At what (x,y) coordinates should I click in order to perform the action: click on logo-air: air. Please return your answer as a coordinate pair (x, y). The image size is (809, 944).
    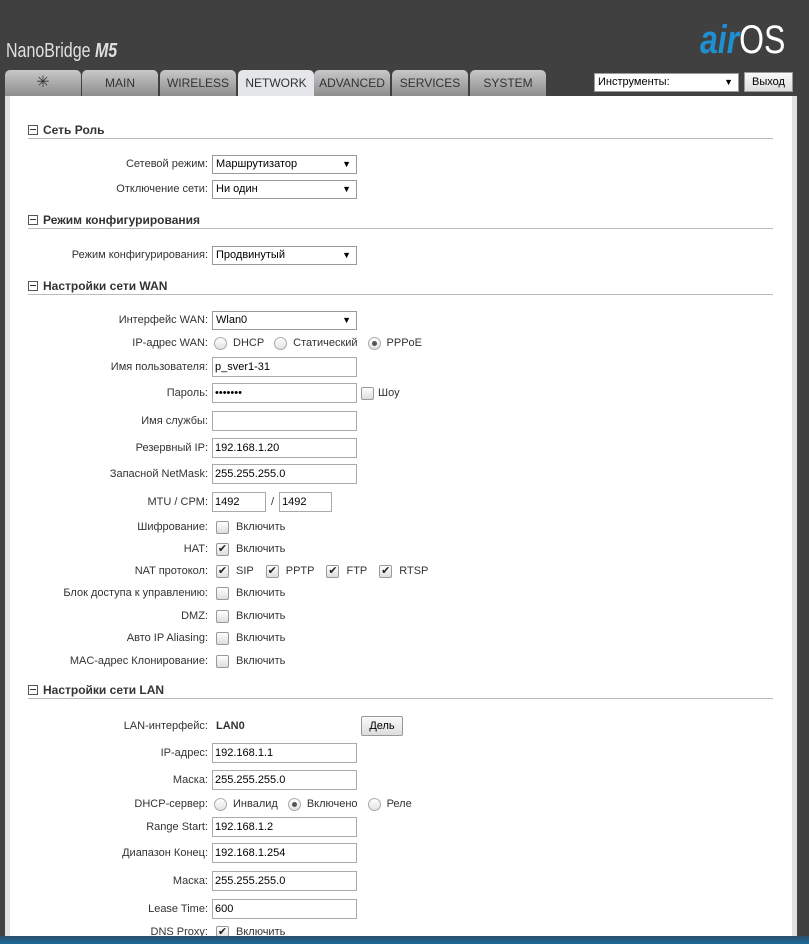
    Looking at the image, I should click on (720, 40).